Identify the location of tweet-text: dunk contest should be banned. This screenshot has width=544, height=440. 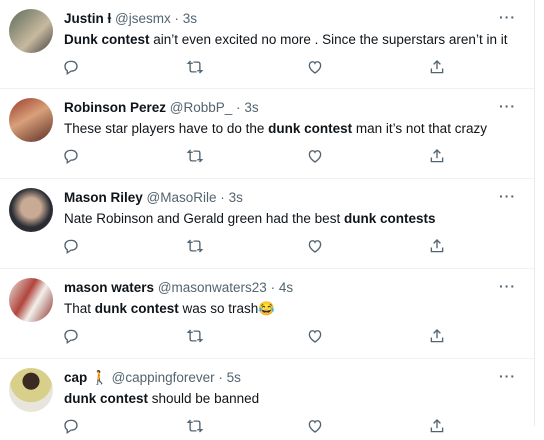
(161, 399).